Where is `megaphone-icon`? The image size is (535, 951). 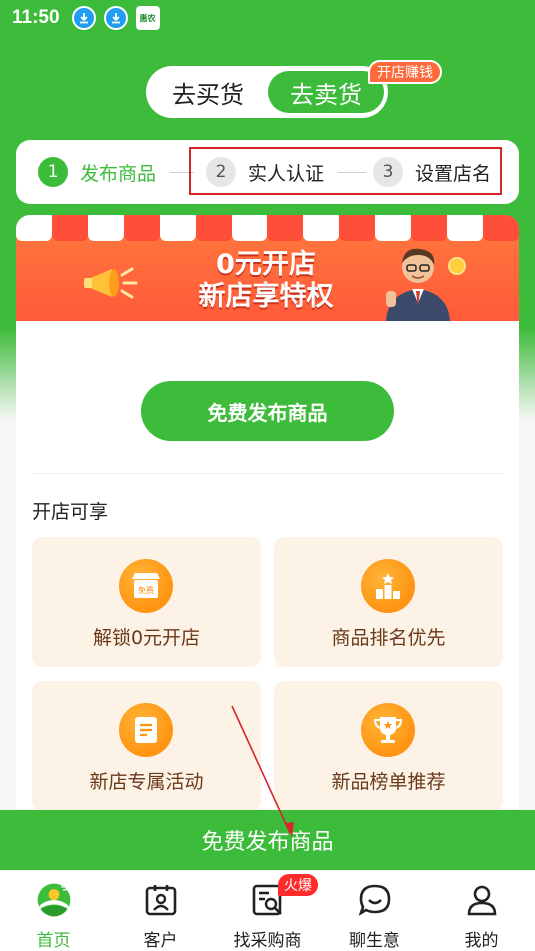
megaphone-icon is located at coordinates (111, 283).